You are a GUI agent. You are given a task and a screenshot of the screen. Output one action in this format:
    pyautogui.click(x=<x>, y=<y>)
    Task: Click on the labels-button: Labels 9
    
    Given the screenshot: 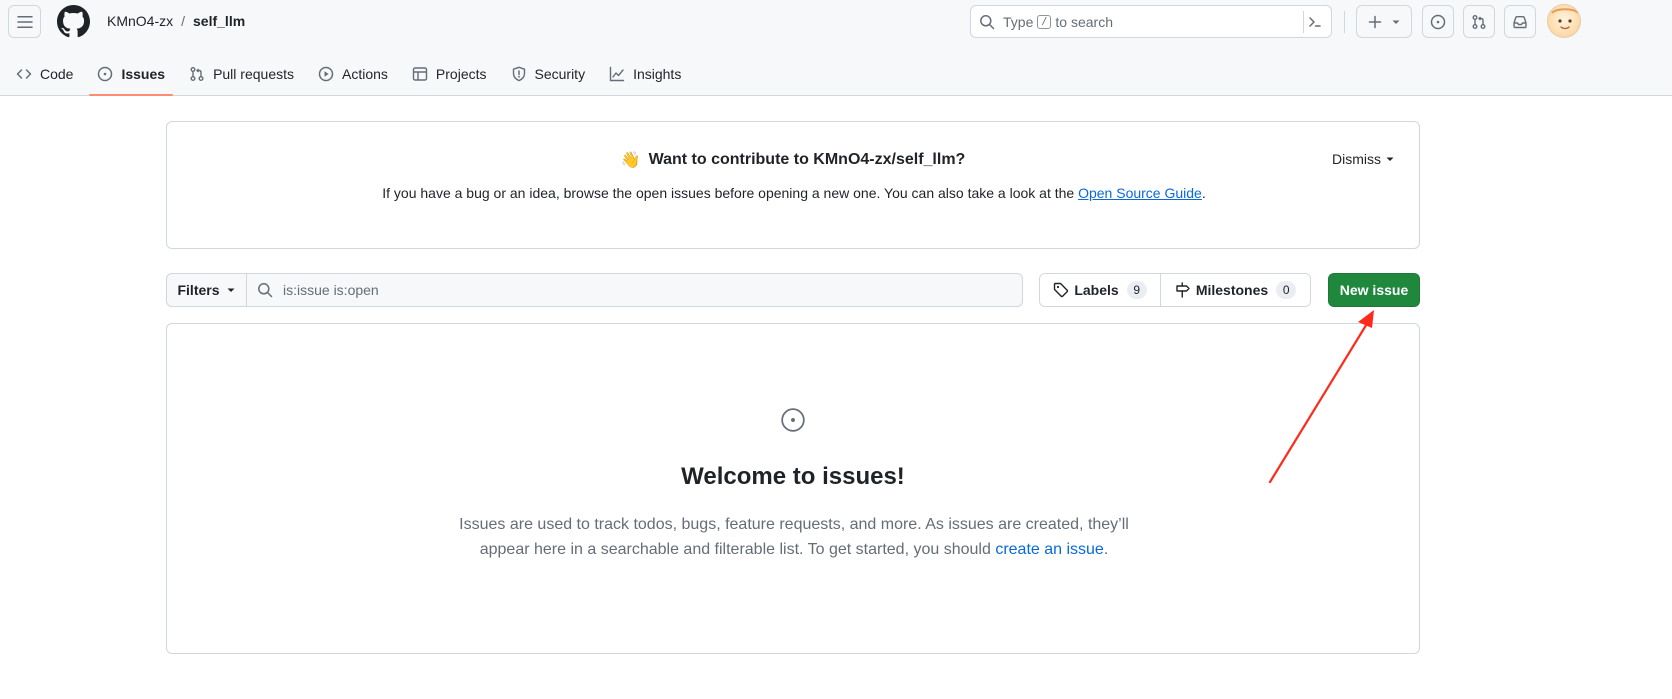 What is the action you would take?
    pyautogui.click(x=1100, y=290)
    